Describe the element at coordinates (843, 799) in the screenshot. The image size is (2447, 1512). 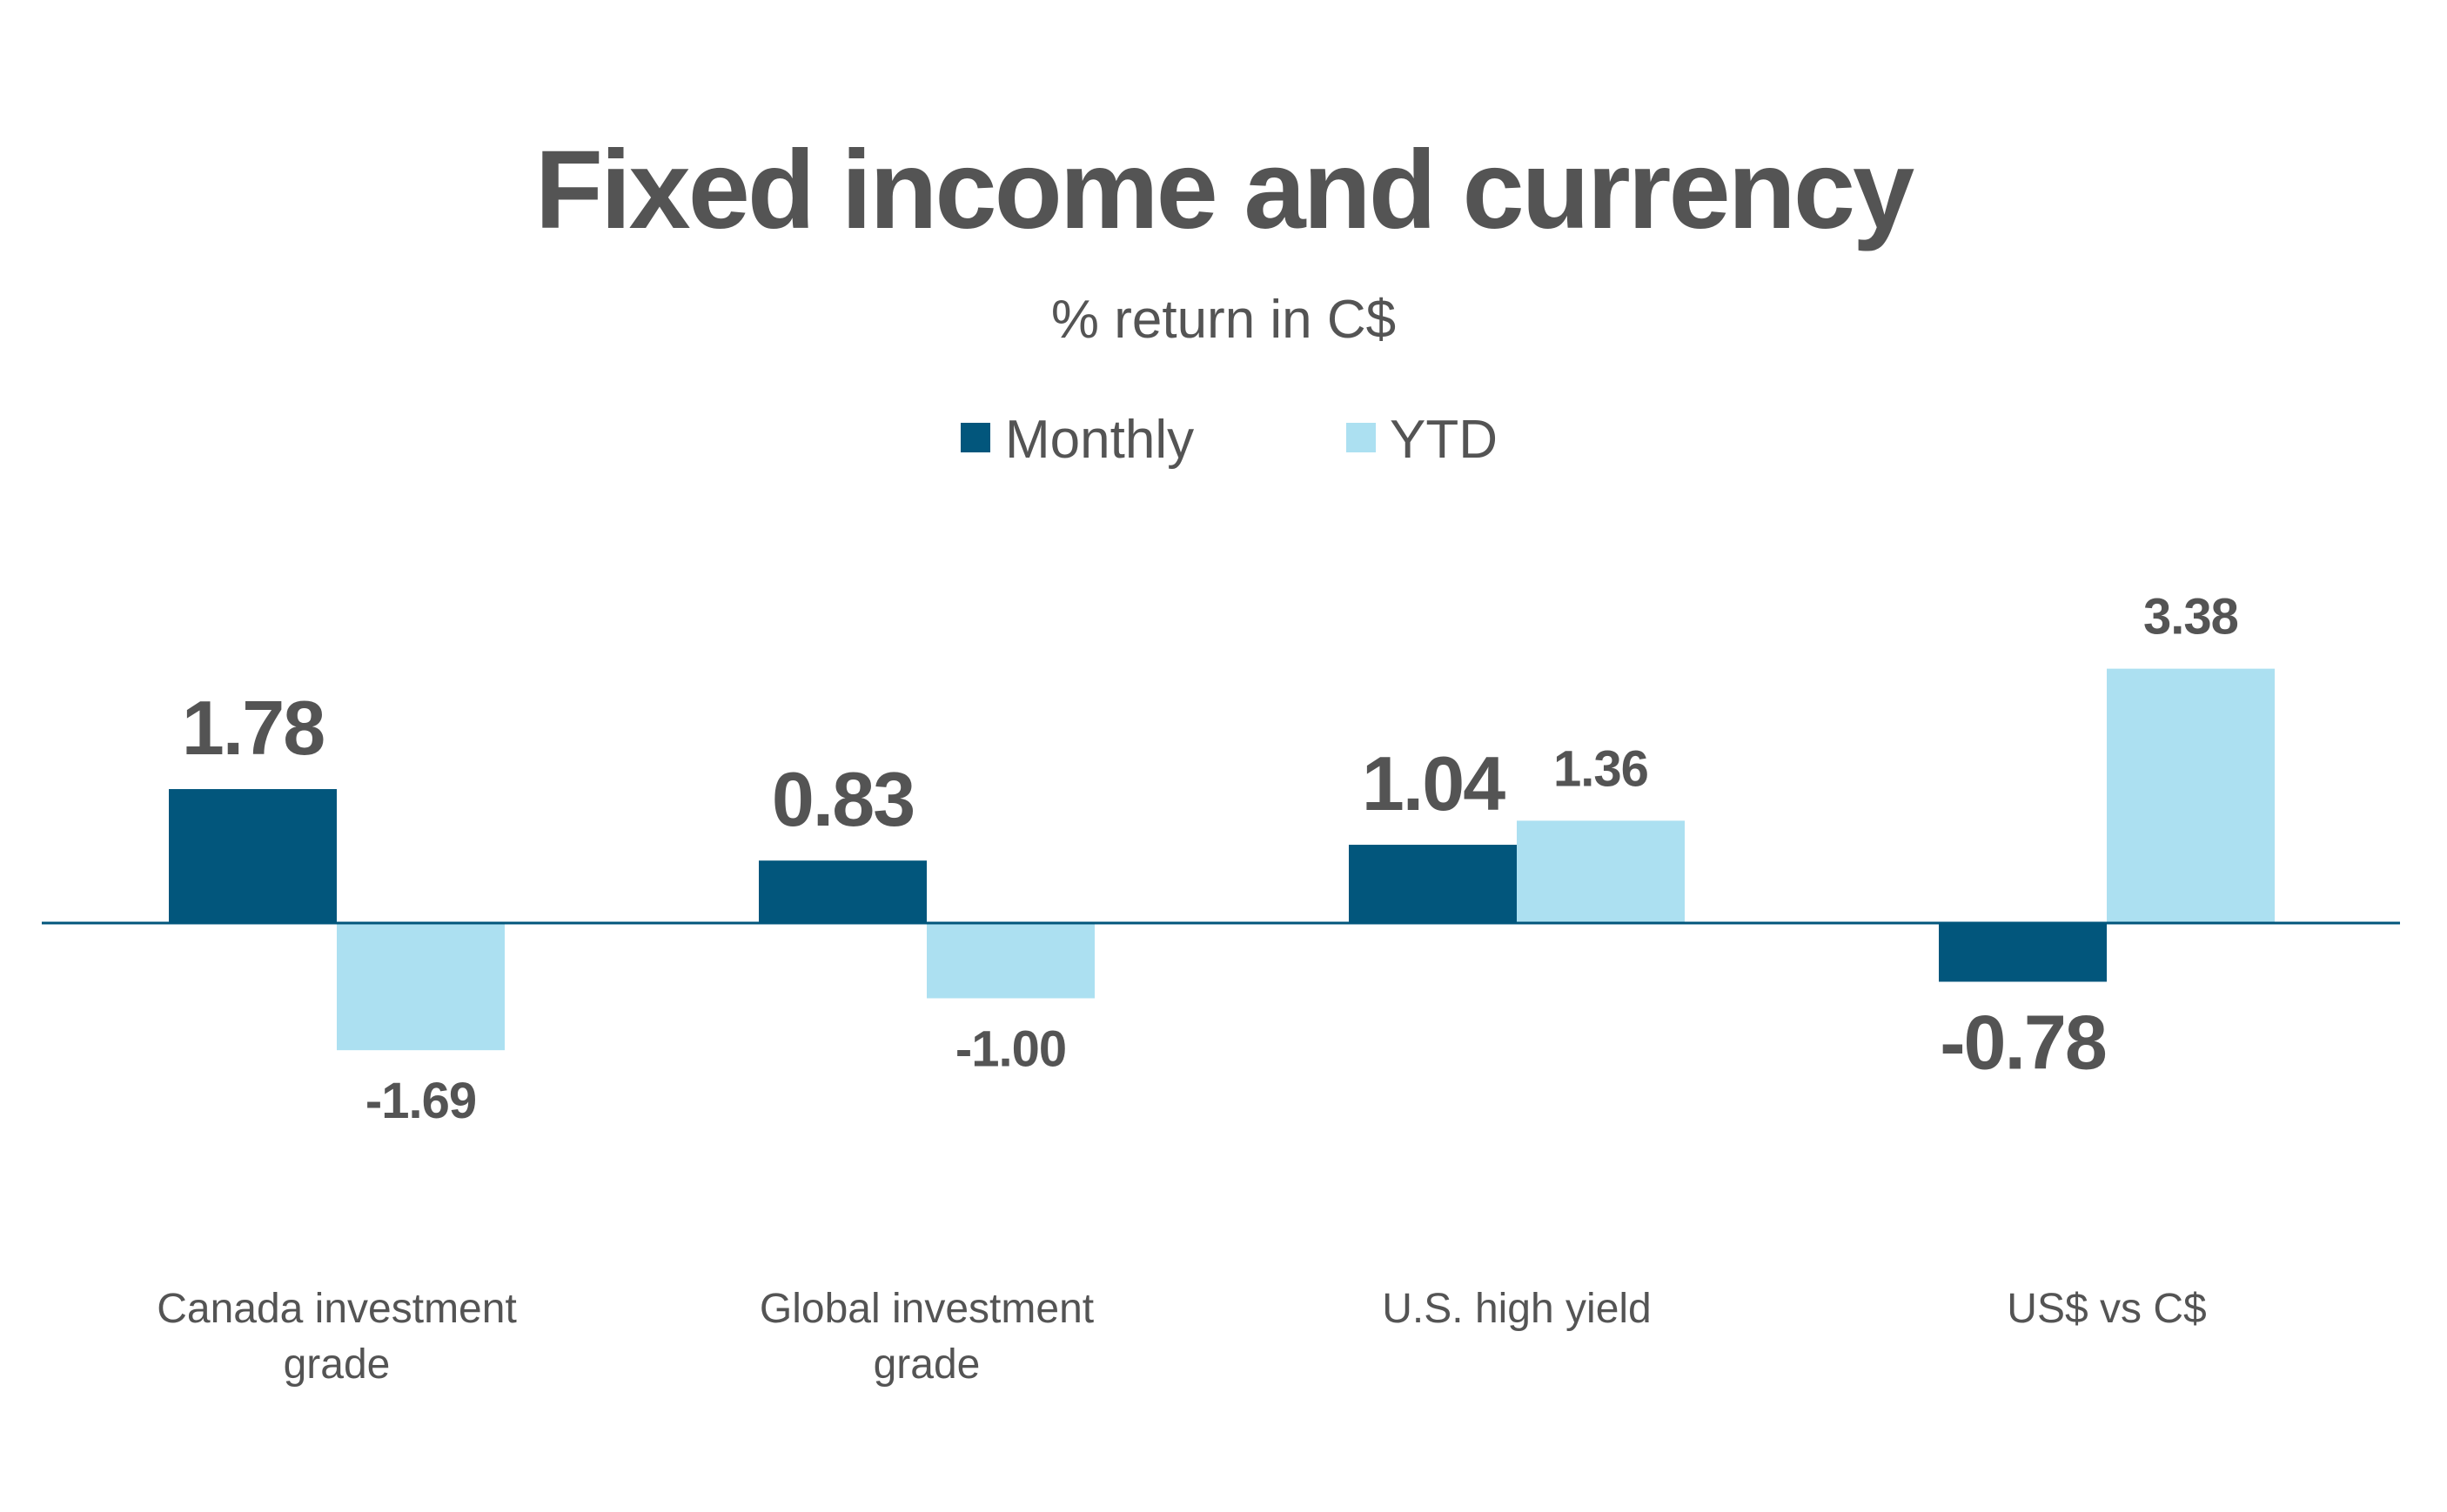
I see `value-label-monthly-1: 0.83` at that location.